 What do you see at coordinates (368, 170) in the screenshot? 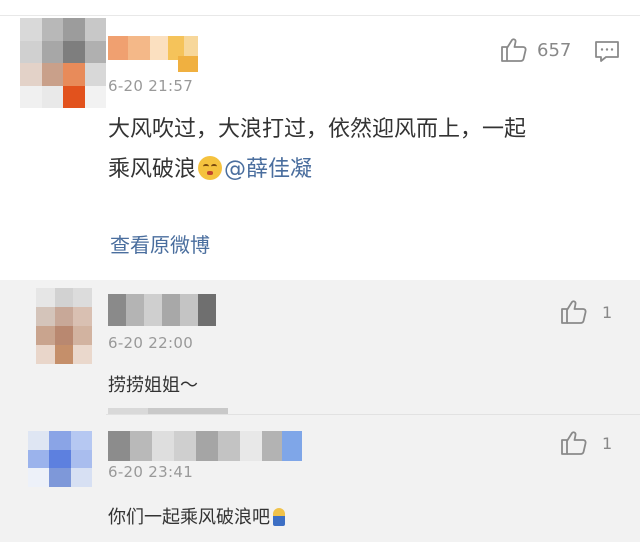
I see `comment-text-line2: 乘风破浪 @薛佳凝` at bounding box center [368, 170].